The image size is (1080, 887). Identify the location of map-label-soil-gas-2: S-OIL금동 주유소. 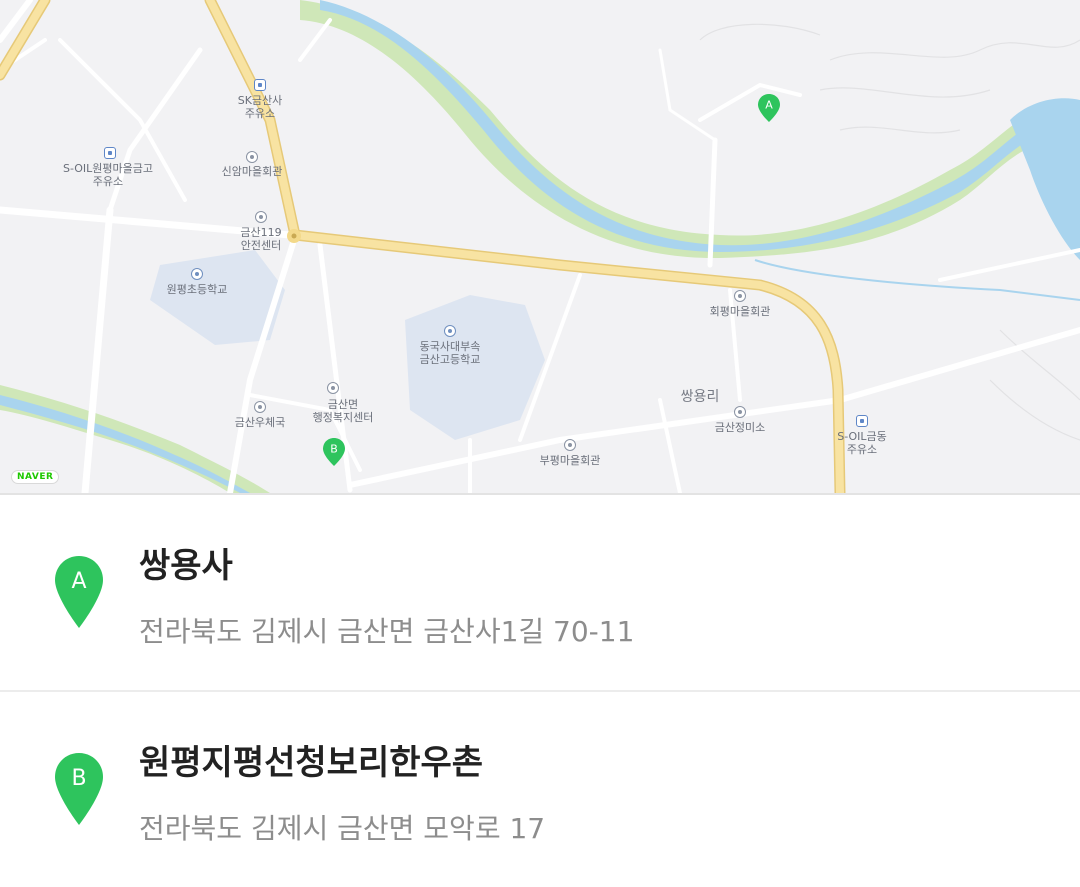
(862, 443).